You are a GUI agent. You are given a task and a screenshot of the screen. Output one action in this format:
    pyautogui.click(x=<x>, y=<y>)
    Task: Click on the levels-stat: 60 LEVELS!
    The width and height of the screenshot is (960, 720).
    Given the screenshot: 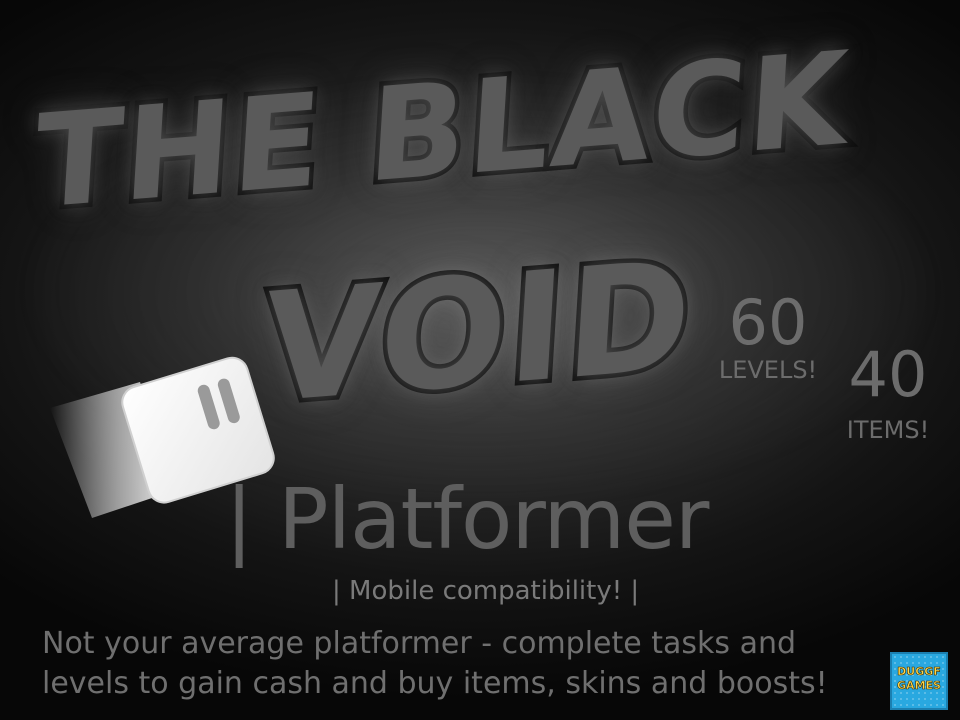 What is the action you would take?
    pyautogui.click(x=768, y=335)
    